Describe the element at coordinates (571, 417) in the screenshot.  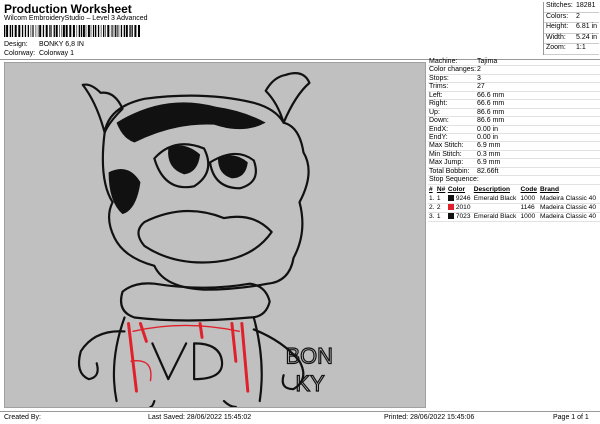
I see `footer-page: Page 1 of 1` at that location.